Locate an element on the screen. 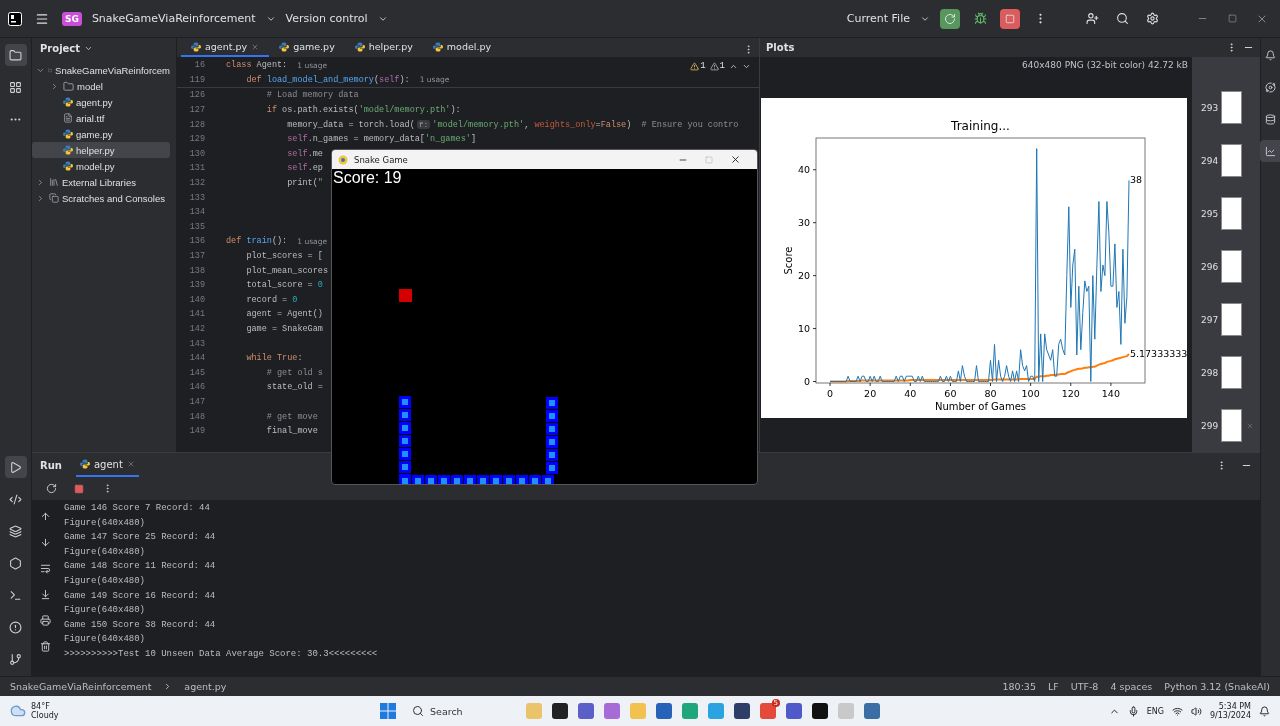 Image resolution: width=1280 pixels, height=726 pixels. tree-item: SnakeGameViaReinforcem is located at coordinates (101, 70).